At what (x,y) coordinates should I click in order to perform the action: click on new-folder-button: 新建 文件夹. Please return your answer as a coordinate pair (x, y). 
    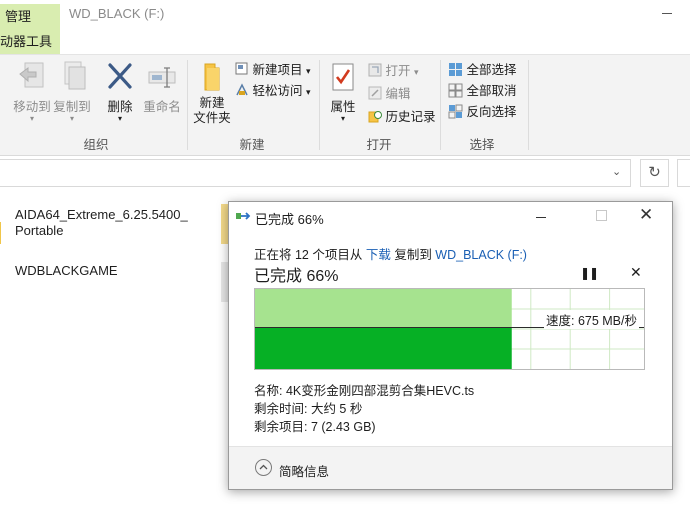
    Looking at the image, I should click on (212, 93).